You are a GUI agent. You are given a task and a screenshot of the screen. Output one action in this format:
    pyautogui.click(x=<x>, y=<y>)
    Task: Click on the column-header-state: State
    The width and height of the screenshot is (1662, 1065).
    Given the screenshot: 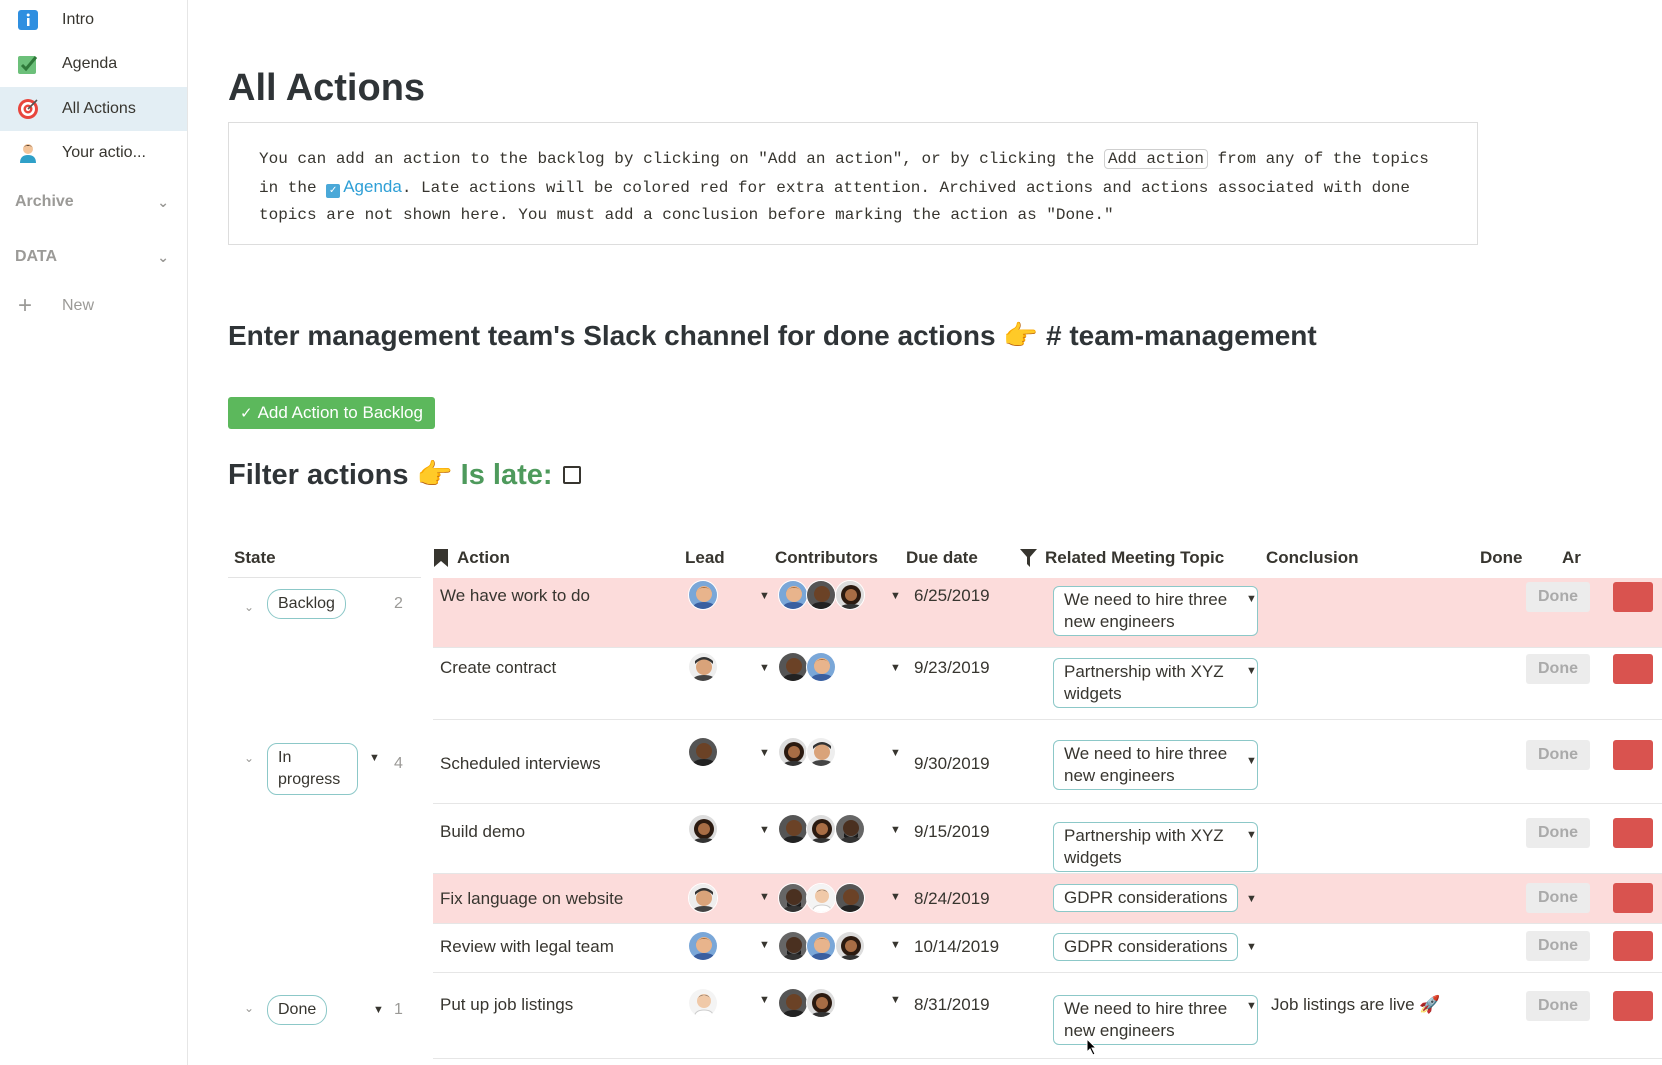 What is the action you would take?
    pyautogui.click(x=255, y=558)
    